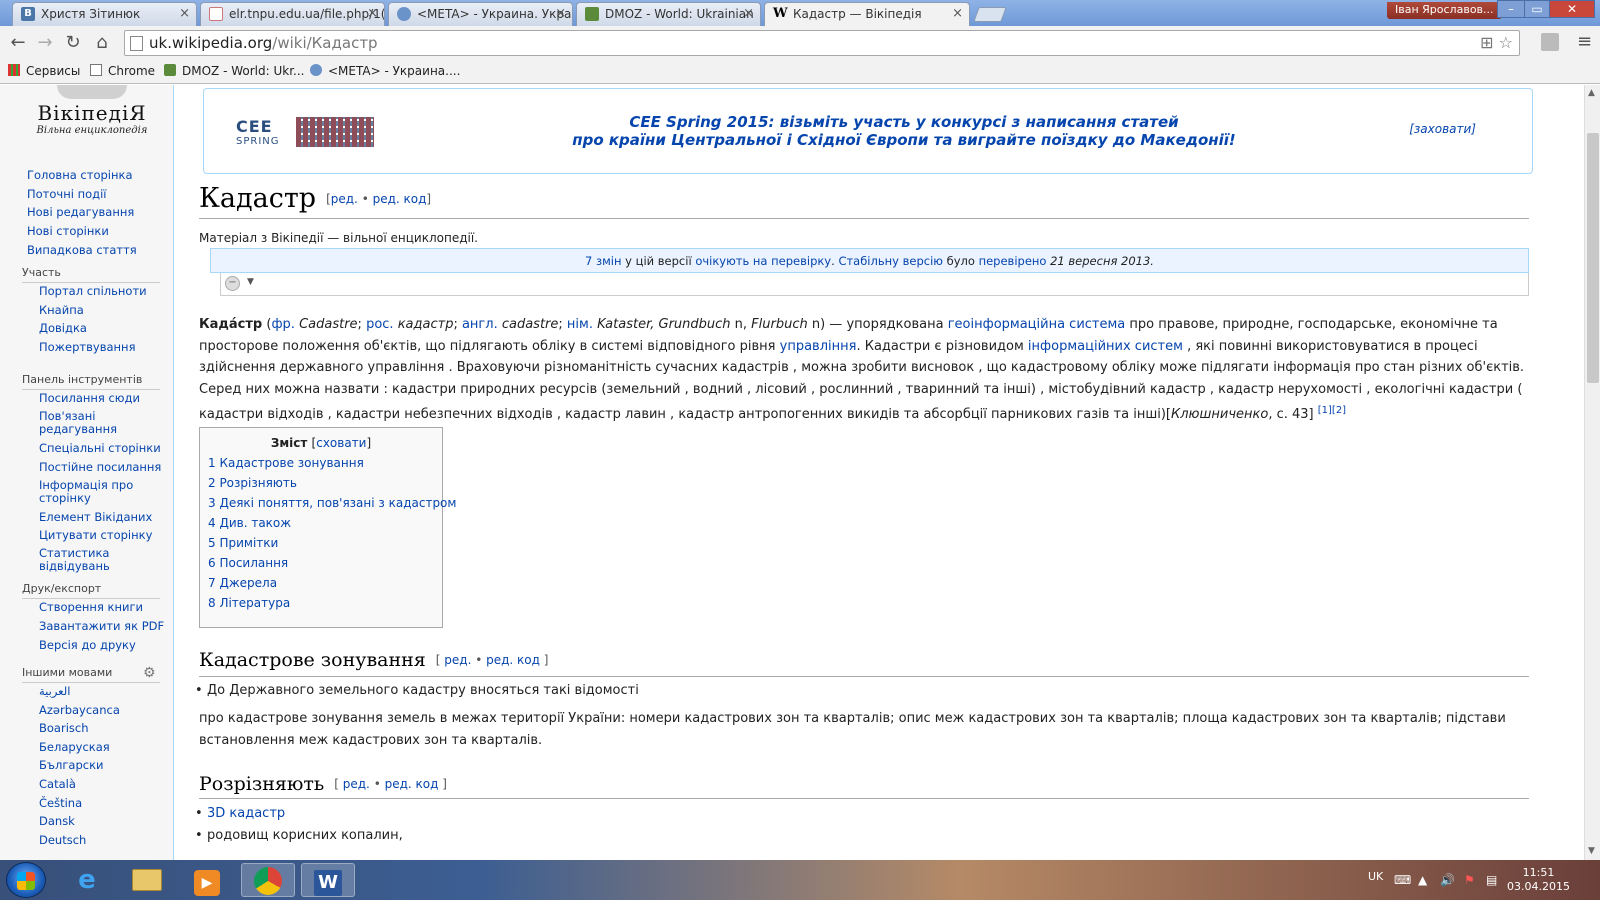  What do you see at coordinates (325, 606) in the screenshot?
I see `toc-item: 8 Література` at bounding box center [325, 606].